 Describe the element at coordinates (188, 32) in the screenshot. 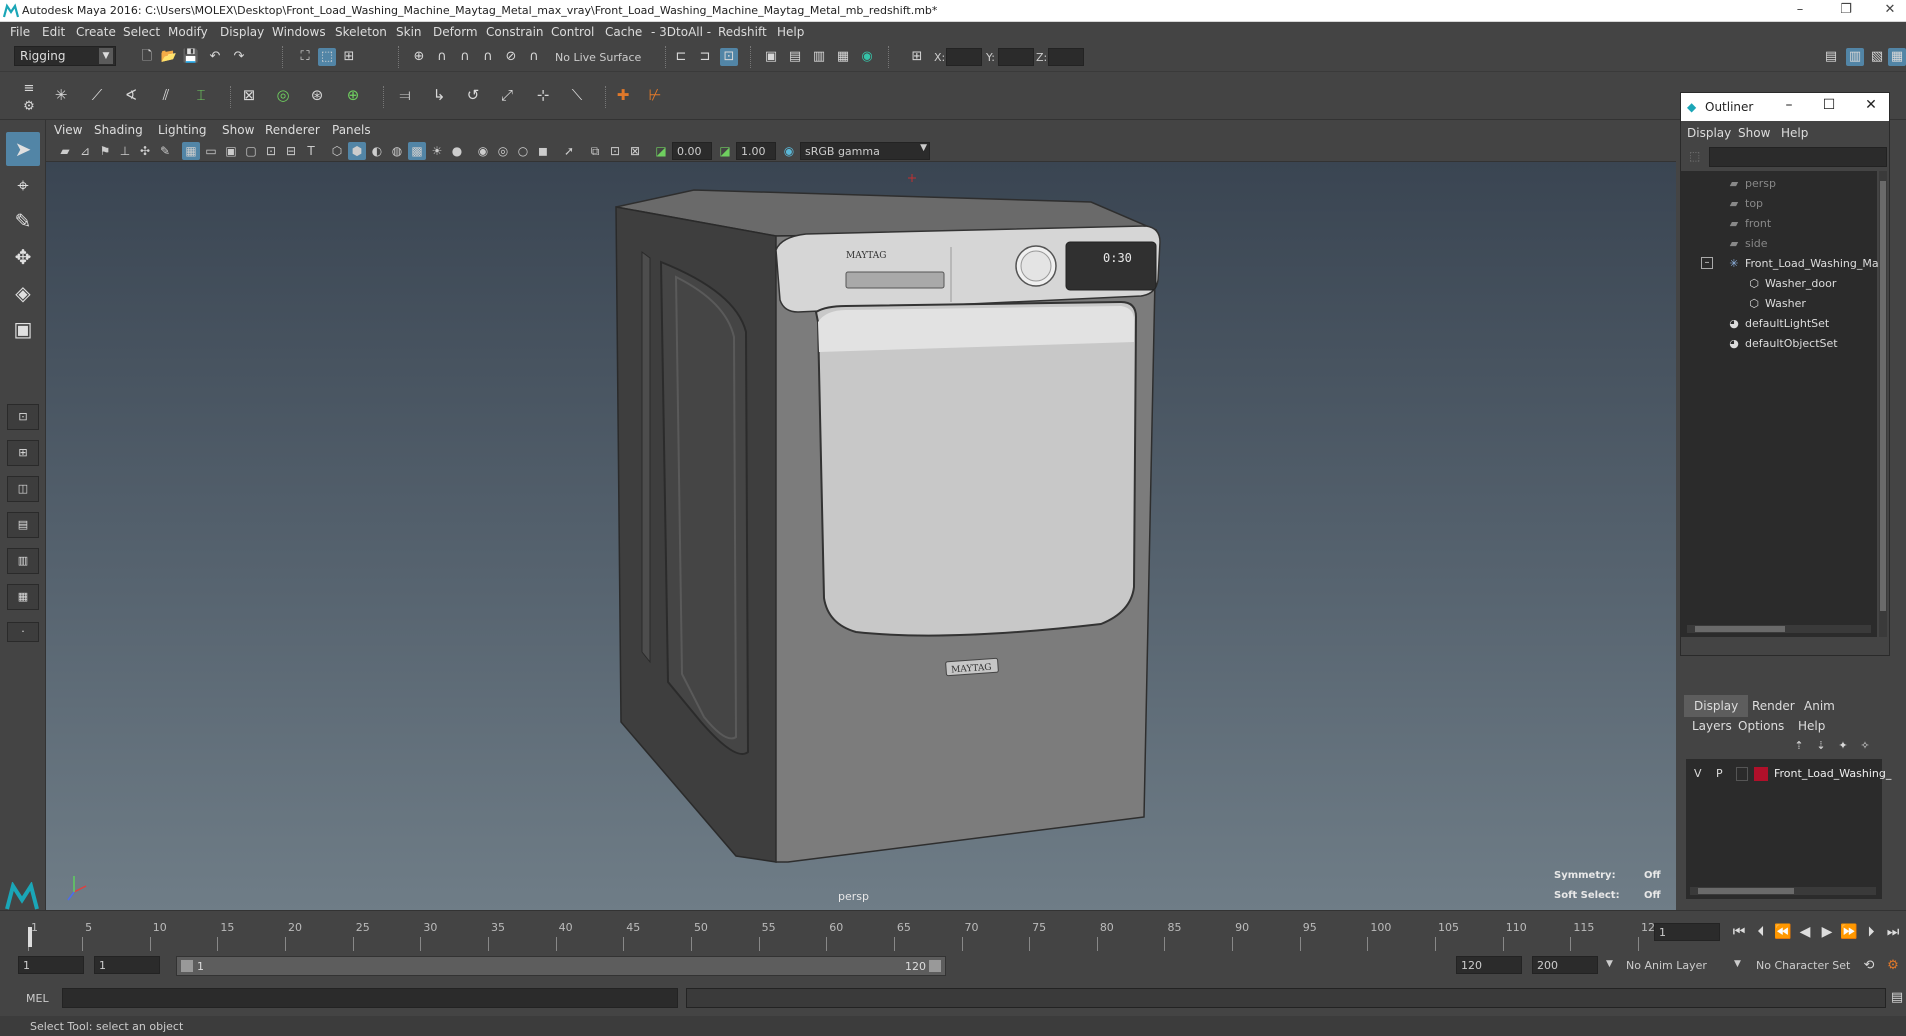

I see `menu-modify: Modify` at that location.